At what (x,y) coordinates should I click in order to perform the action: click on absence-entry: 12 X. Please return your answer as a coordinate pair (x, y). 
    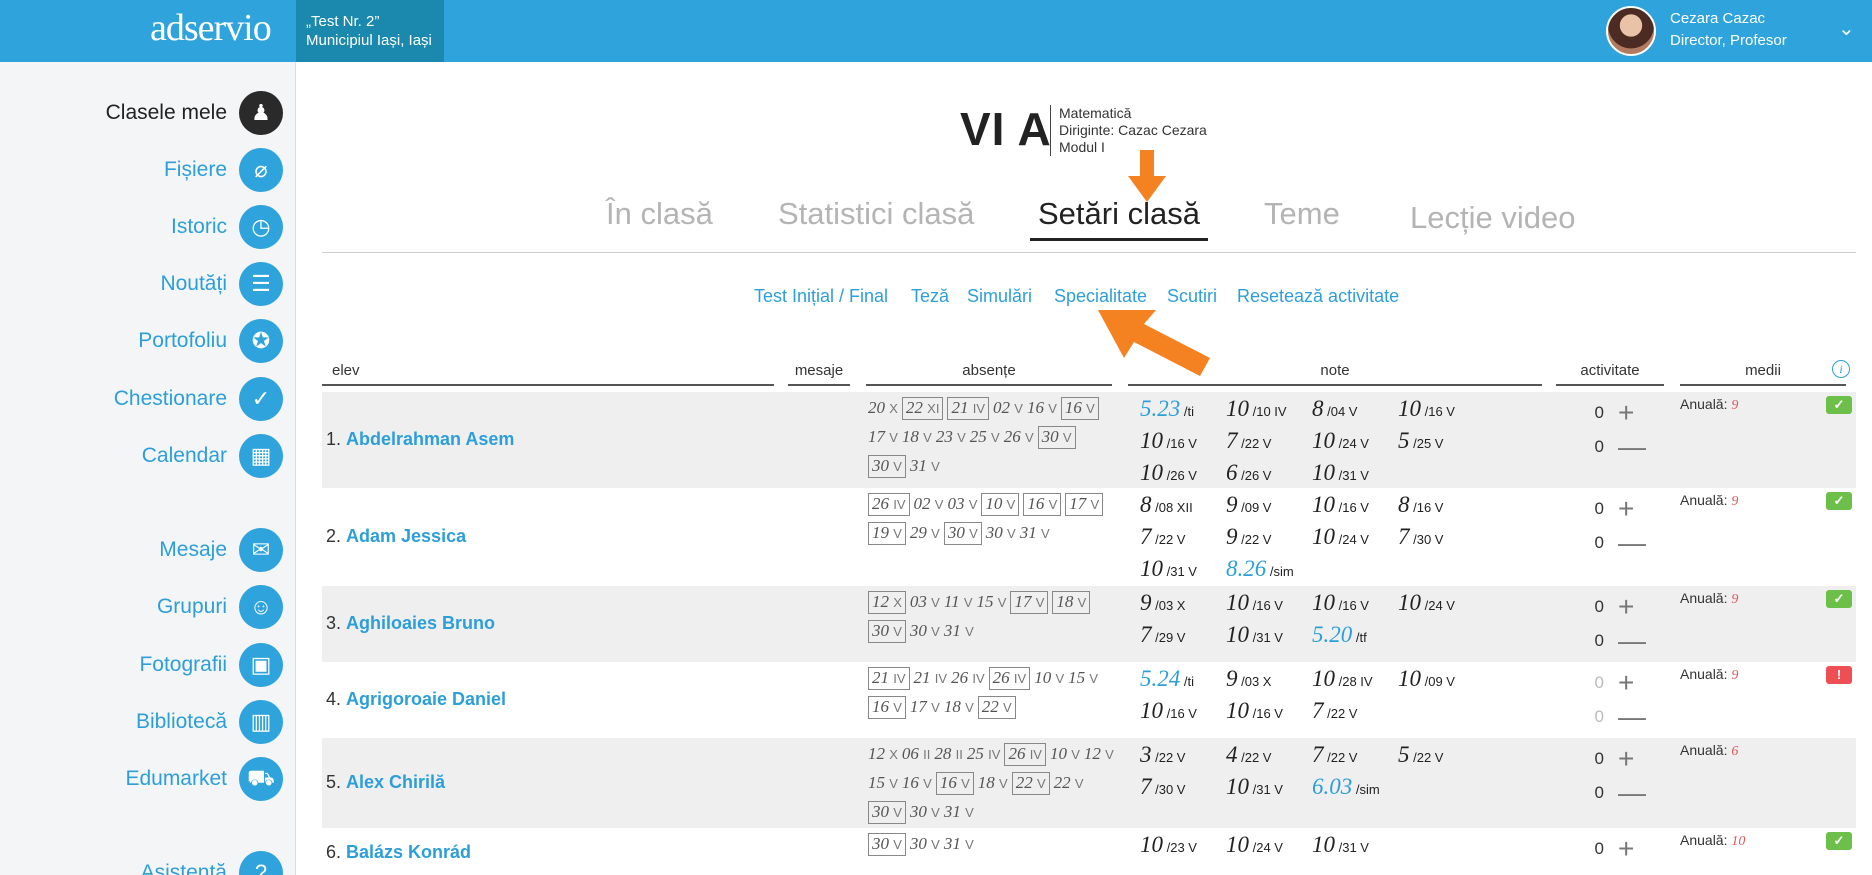
    Looking at the image, I should click on (883, 754).